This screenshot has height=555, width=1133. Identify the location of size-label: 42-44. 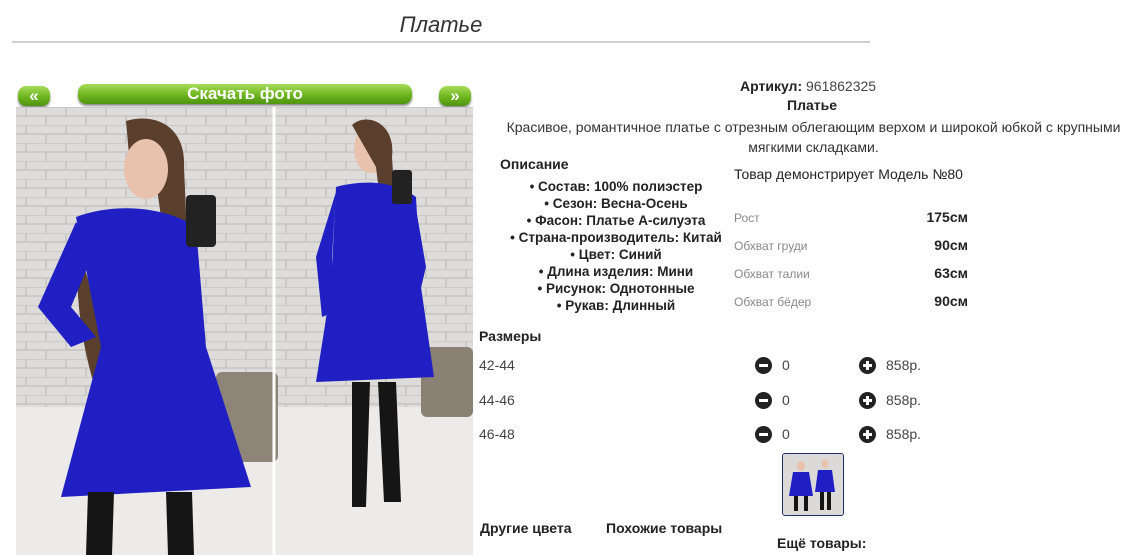
(497, 365).